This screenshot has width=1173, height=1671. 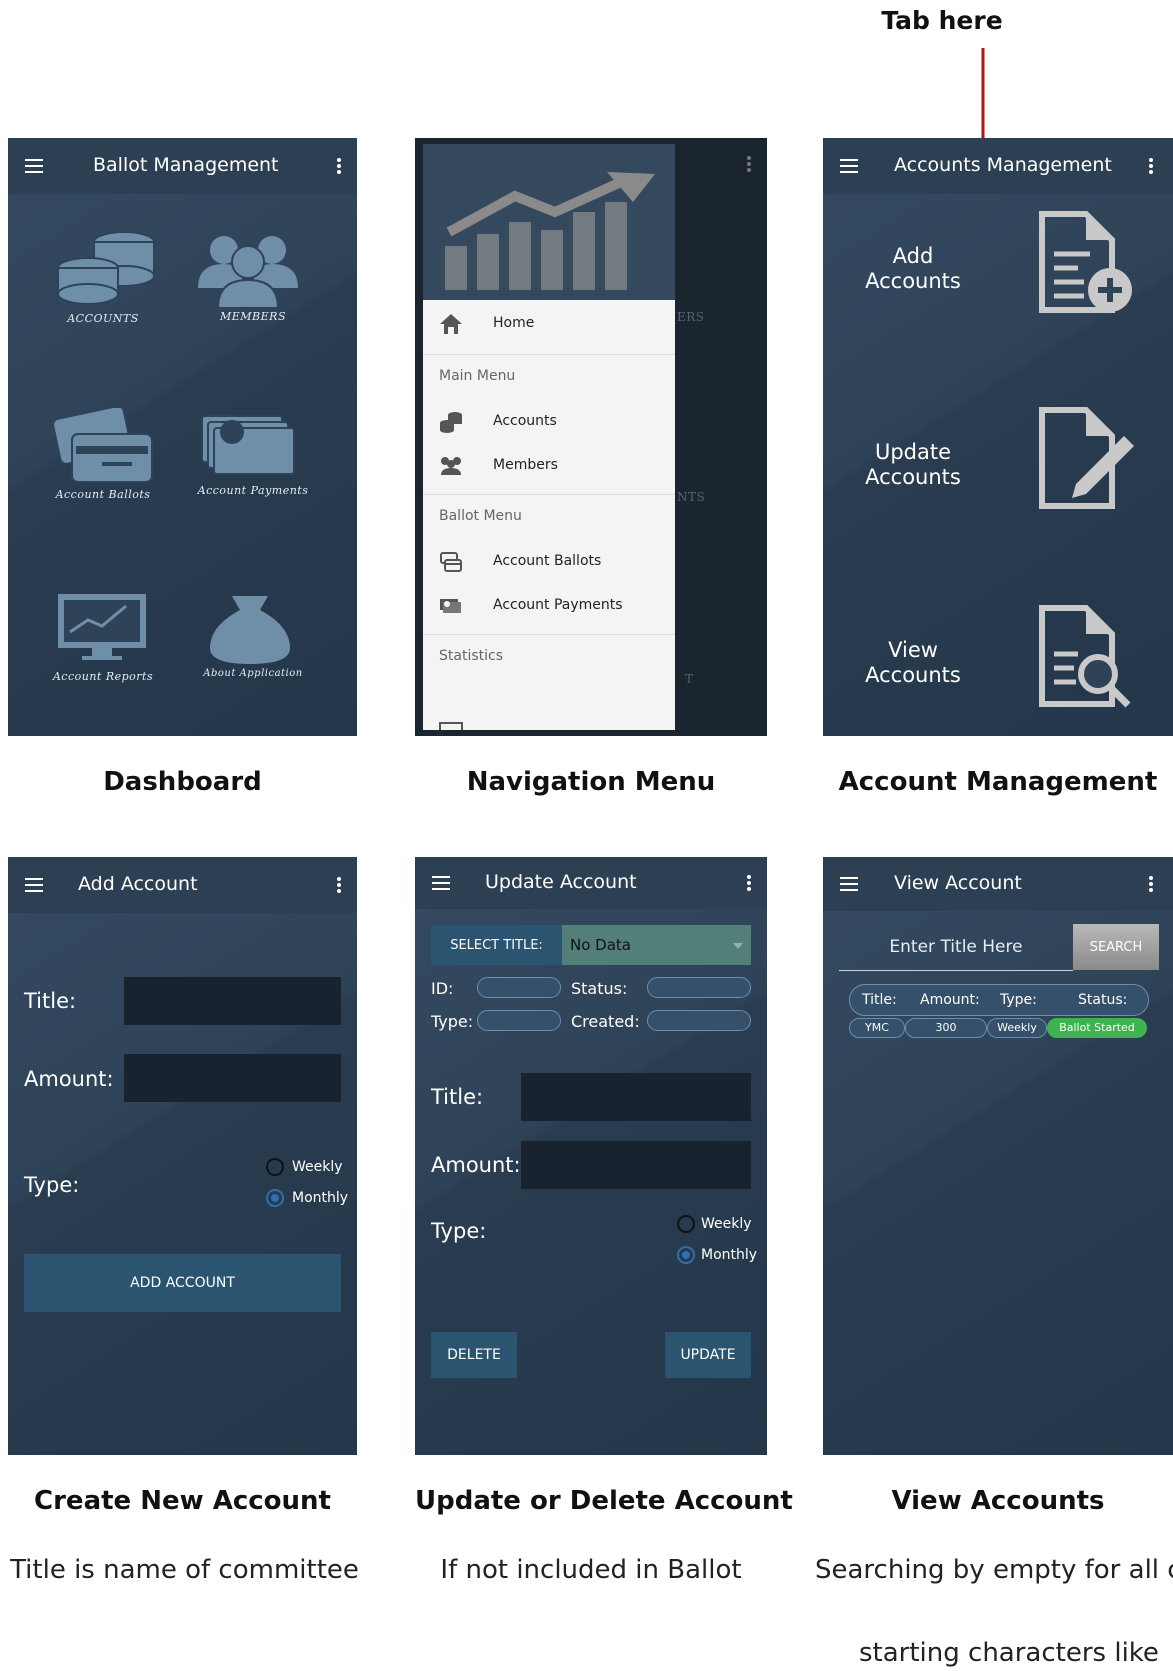 I want to click on app-bar: Add Account, so click(x=182, y=885).